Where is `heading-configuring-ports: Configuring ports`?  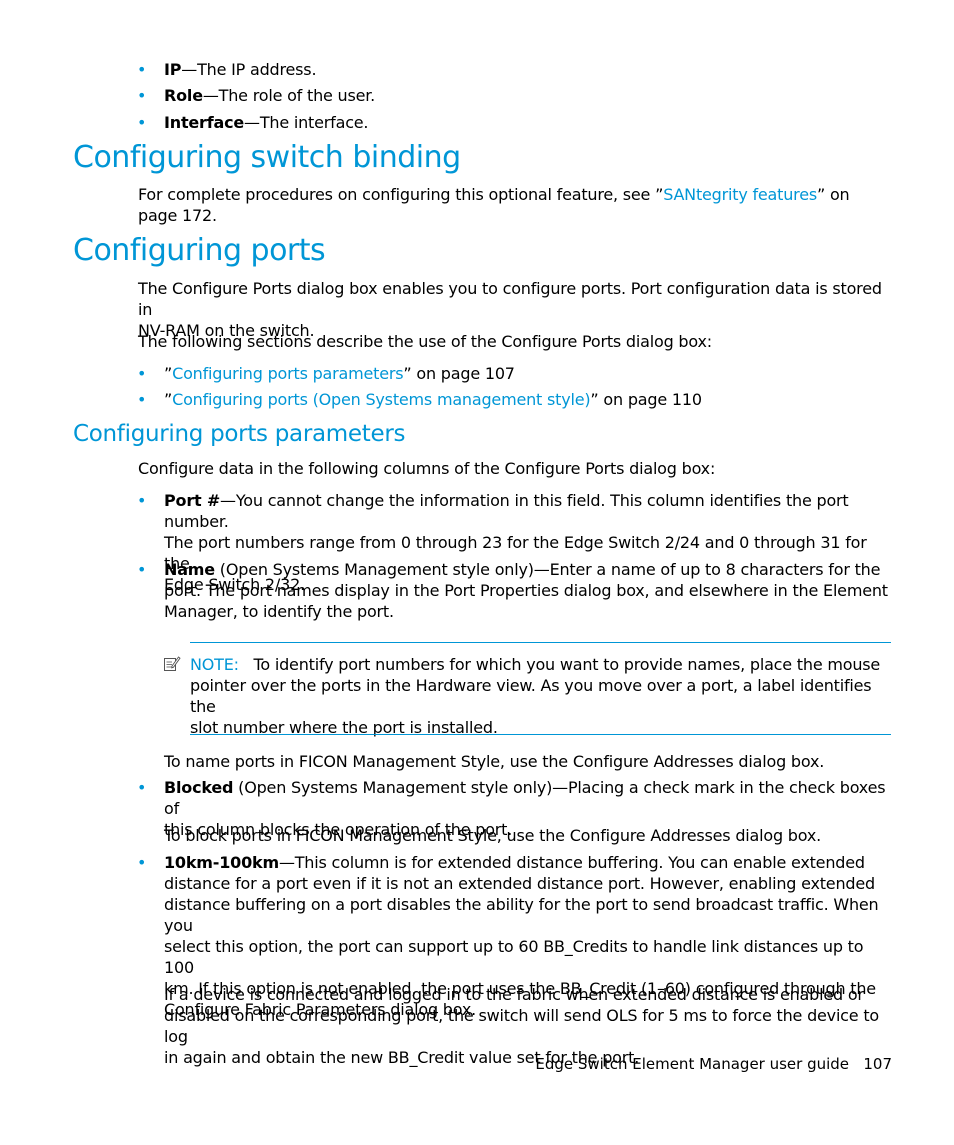
heading-configuring-ports: Configuring ports is located at coordinates (199, 250).